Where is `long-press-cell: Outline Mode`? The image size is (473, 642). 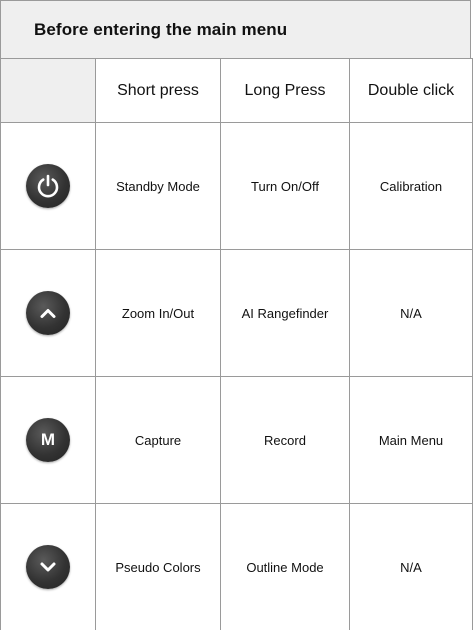 long-press-cell: Outline Mode is located at coordinates (285, 566).